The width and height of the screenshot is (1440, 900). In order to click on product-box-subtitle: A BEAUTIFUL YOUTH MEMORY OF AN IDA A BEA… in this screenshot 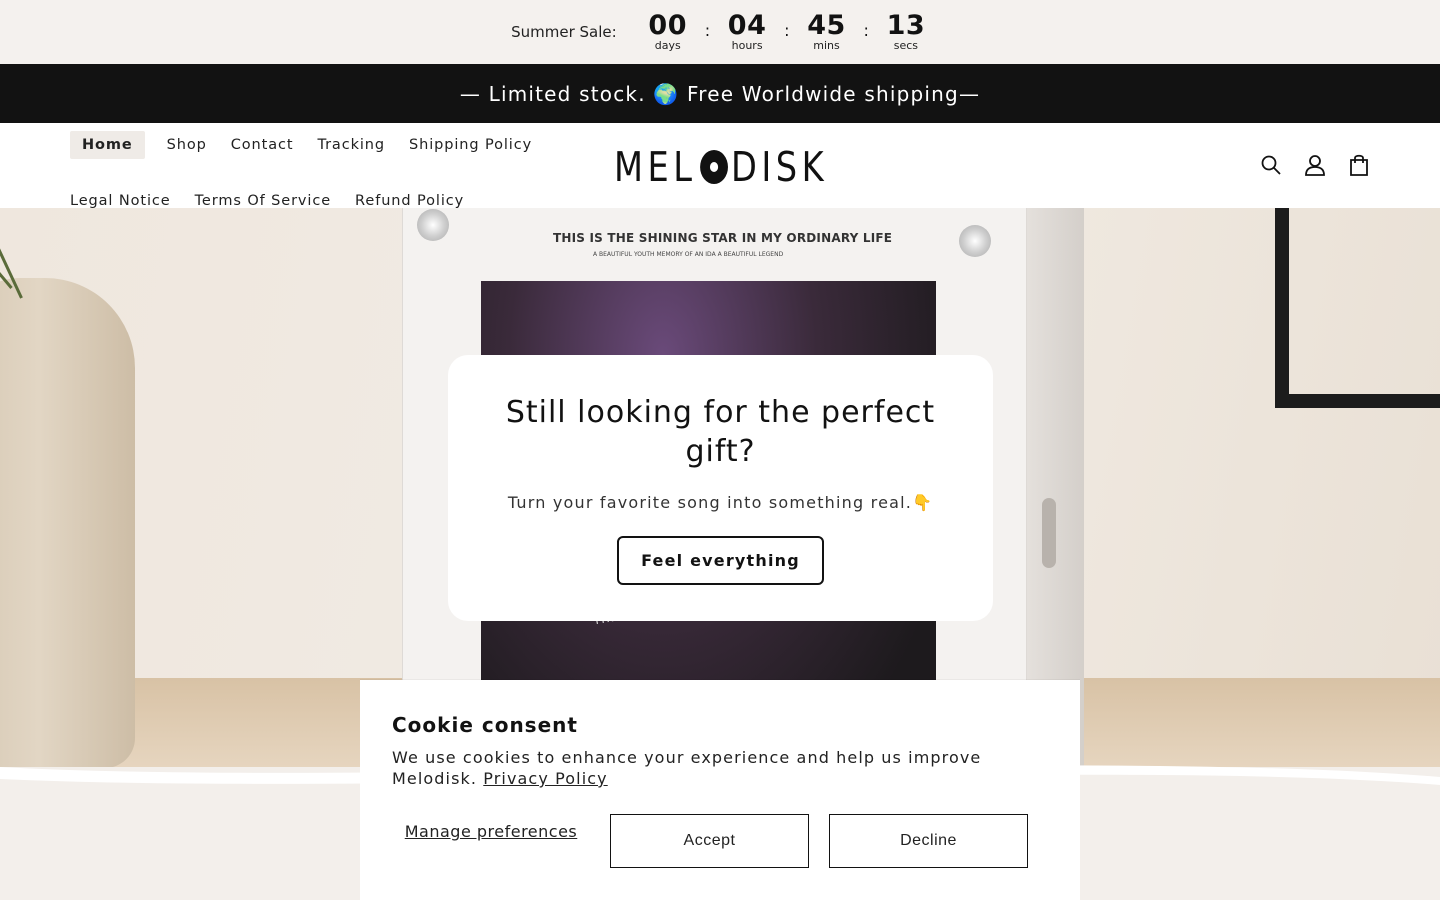, I will do `click(688, 254)`.